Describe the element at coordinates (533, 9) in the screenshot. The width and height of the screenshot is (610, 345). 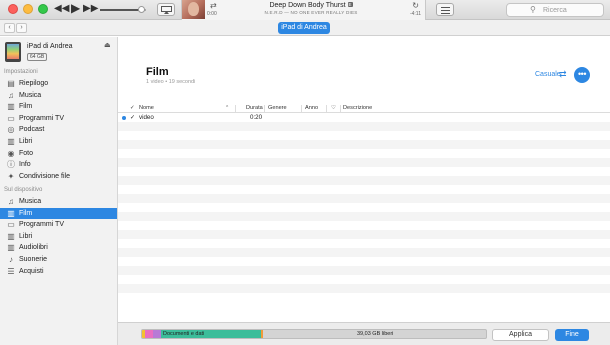
I see `search-icon: ⚲` at that location.